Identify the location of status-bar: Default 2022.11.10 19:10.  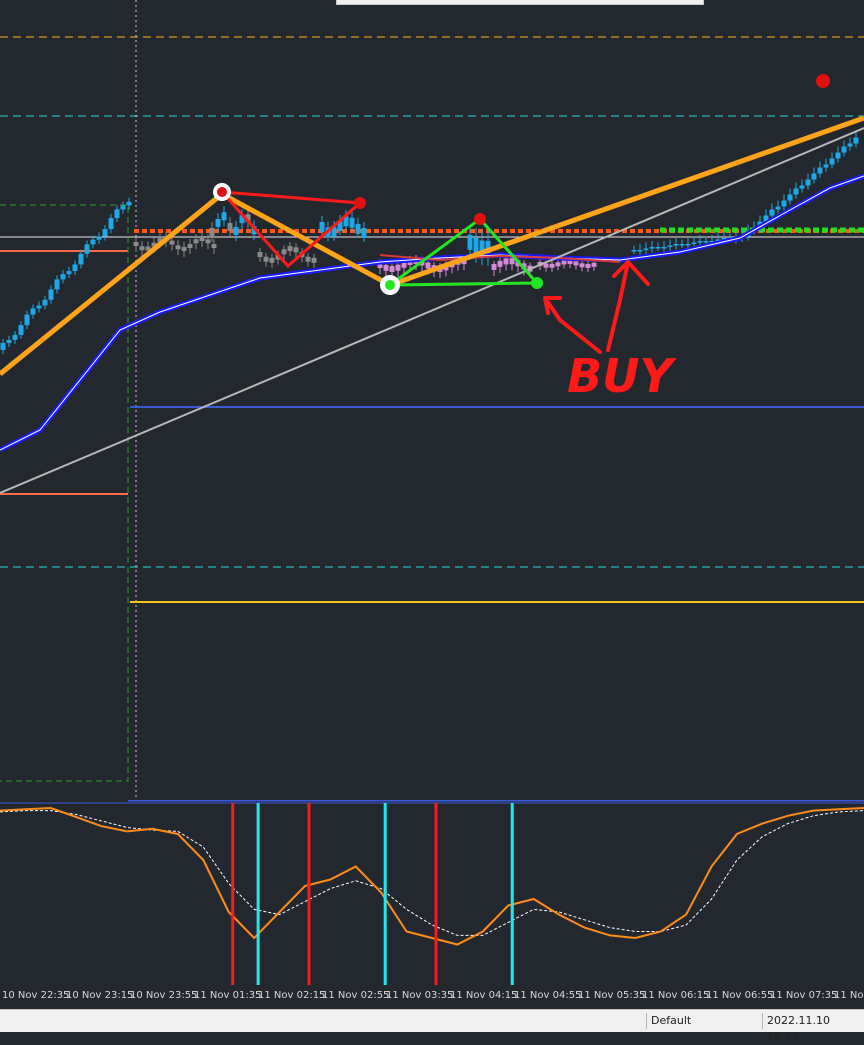
(432, 1026).